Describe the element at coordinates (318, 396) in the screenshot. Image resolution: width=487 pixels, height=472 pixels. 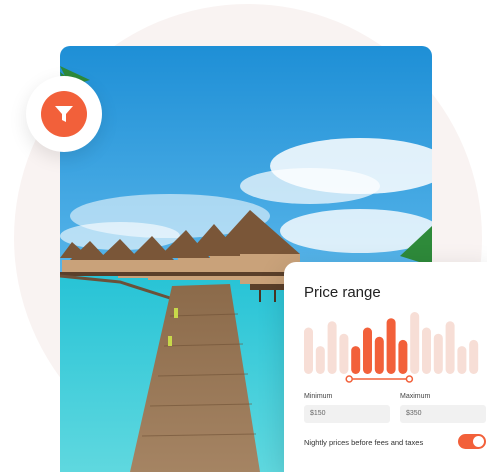
I see `minimum-label: Minimum` at that location.